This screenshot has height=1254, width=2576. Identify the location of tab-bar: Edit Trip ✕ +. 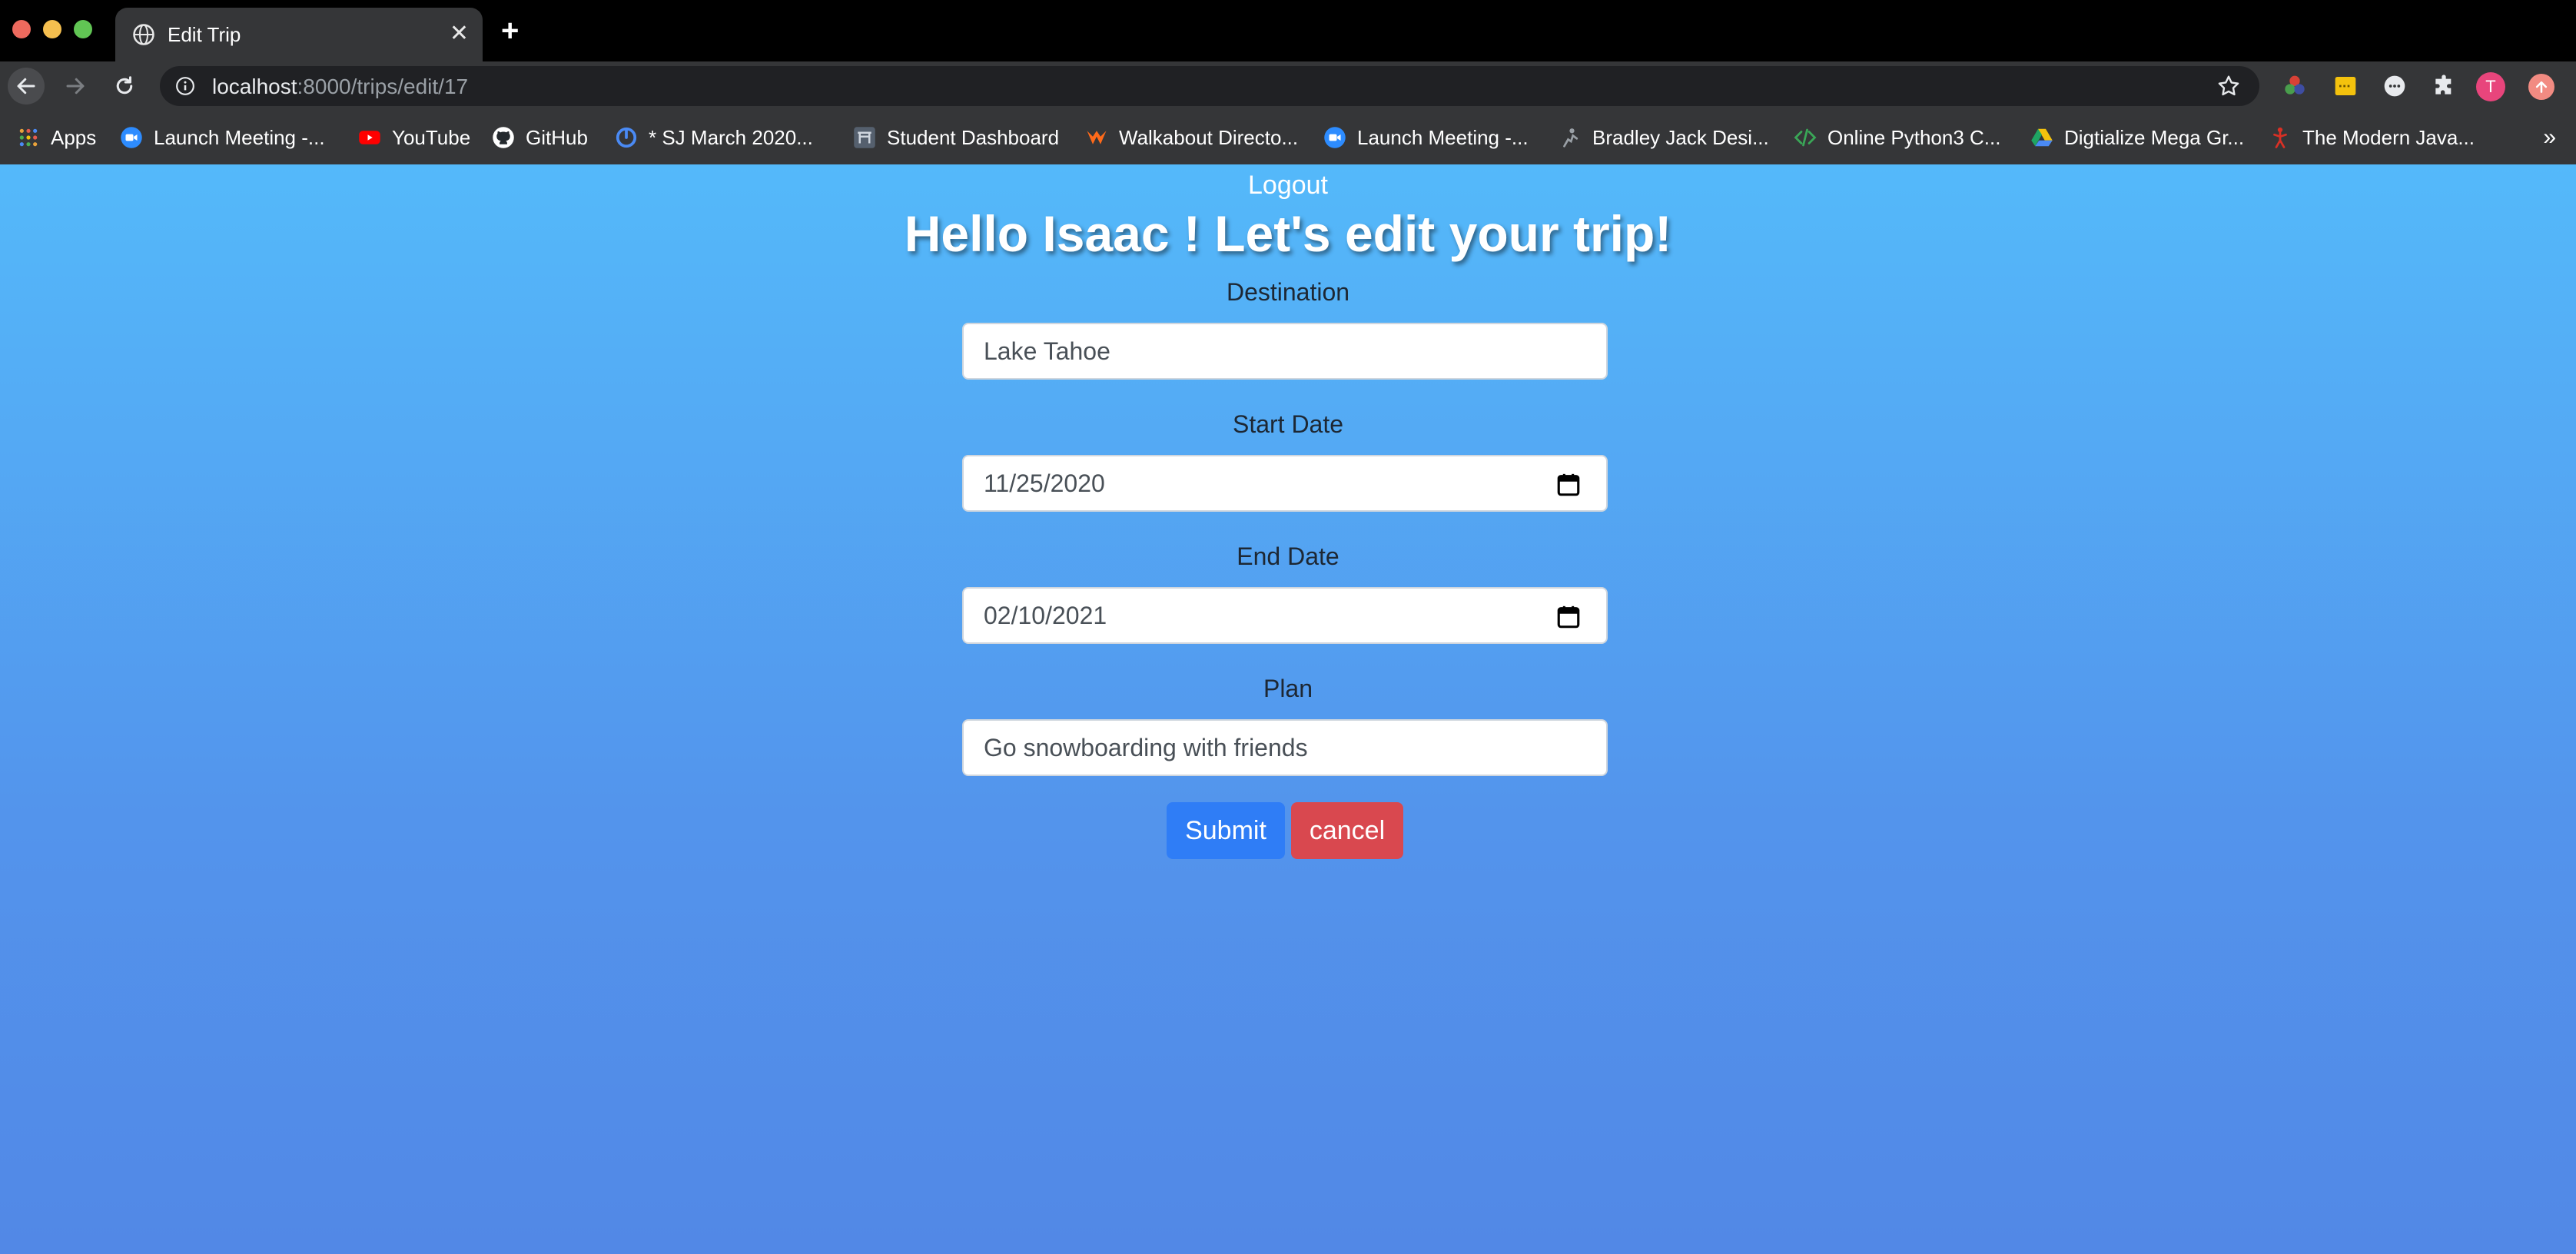
(1288, 30).